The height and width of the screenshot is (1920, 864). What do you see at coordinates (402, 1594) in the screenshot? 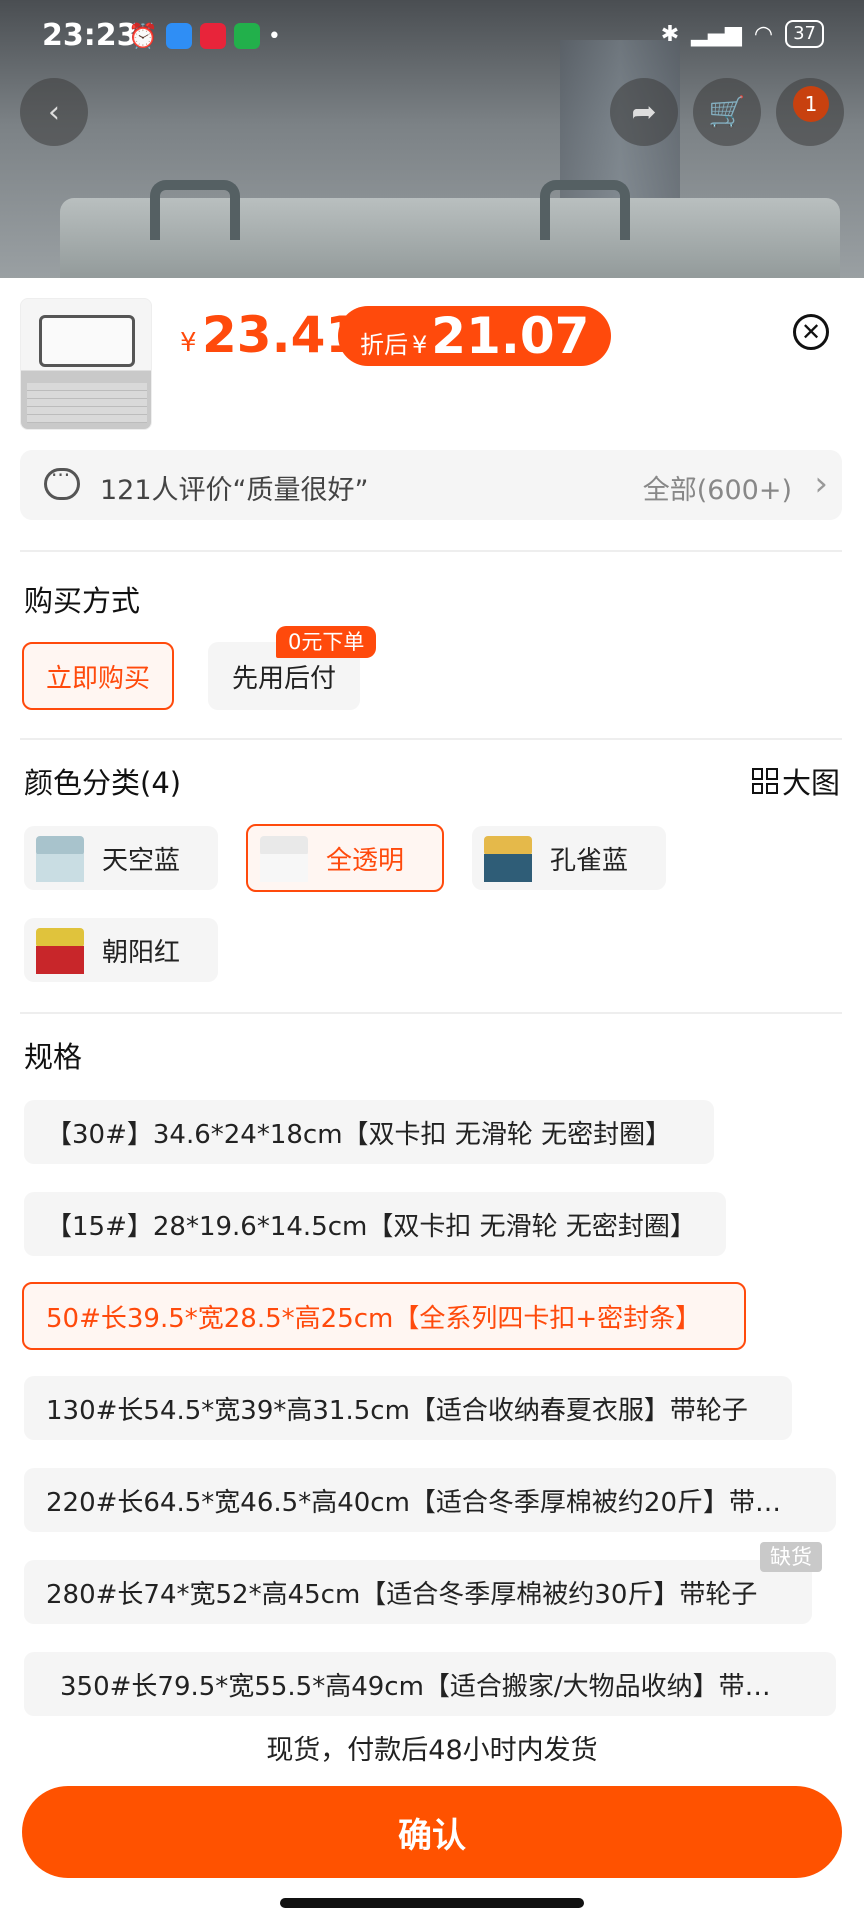
I see `spec-option-label: 280#长74*宽52*高45cm【适合冬季厚棉被约30斤】带轮子` at bounding box center [402, 1594].